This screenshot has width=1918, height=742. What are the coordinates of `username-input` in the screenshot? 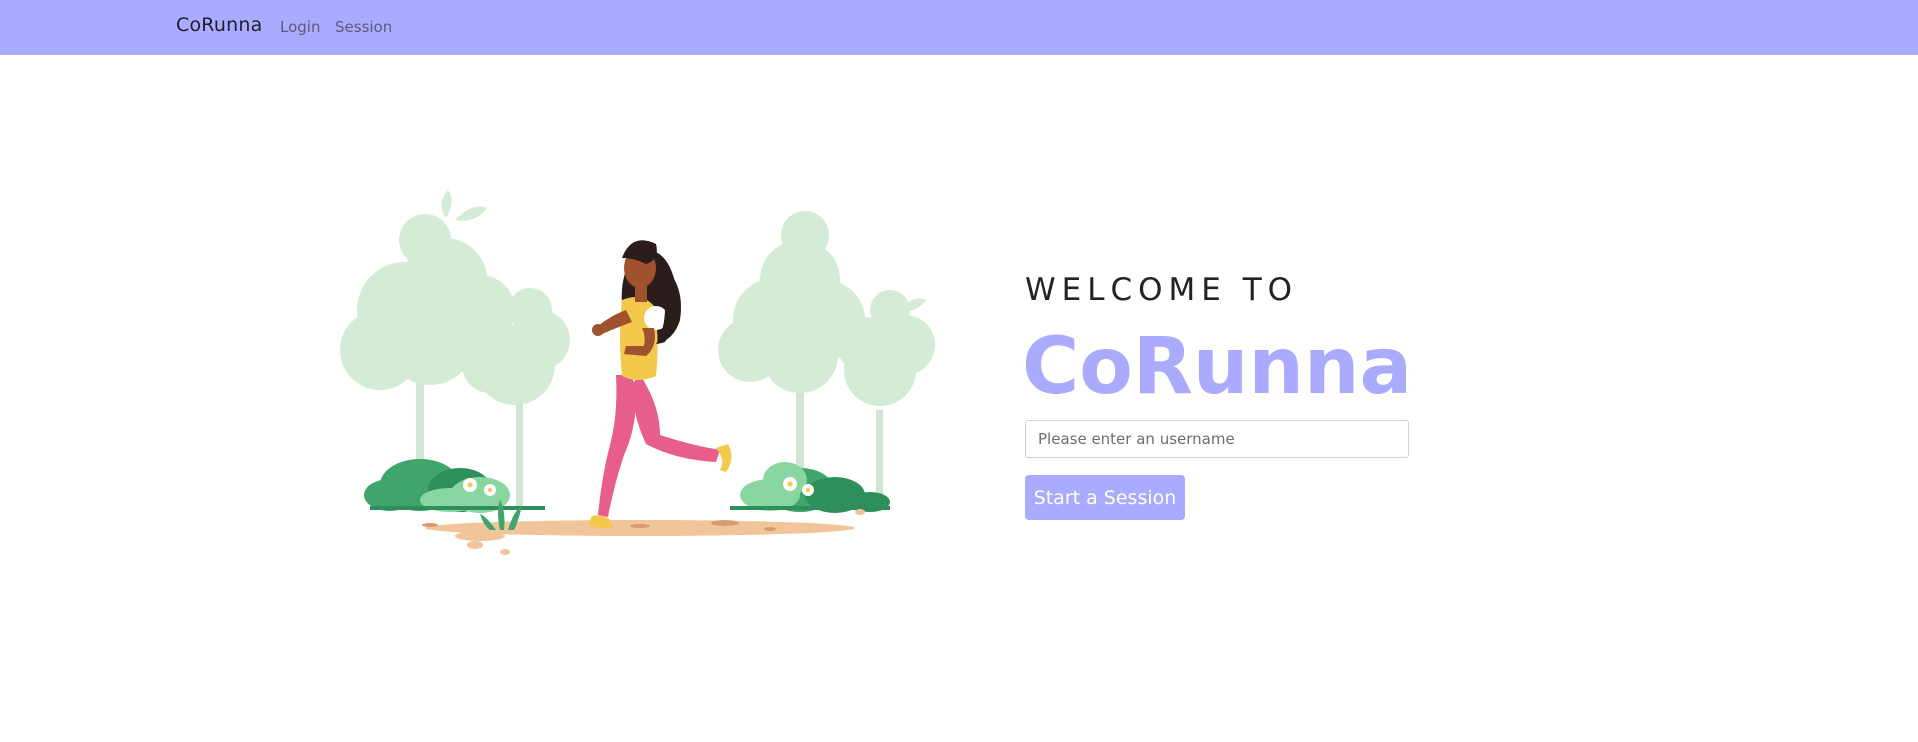 It's located at (1217, 439).